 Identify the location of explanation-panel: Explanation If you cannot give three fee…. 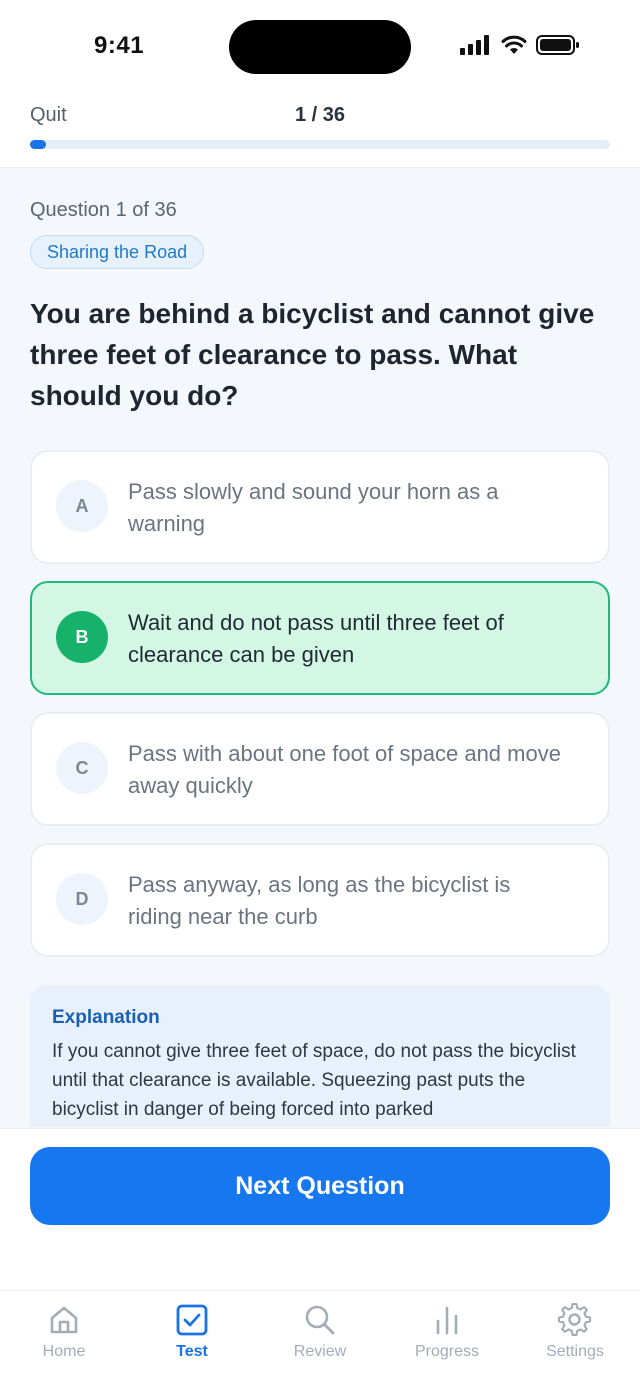
(320, 1056).